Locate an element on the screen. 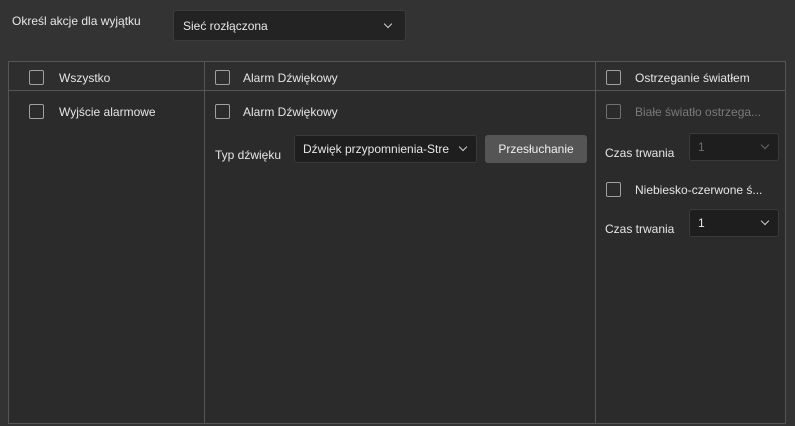  sound-alarm-label: Alarm Dźwiękowy is located at coordinates (290, 112).